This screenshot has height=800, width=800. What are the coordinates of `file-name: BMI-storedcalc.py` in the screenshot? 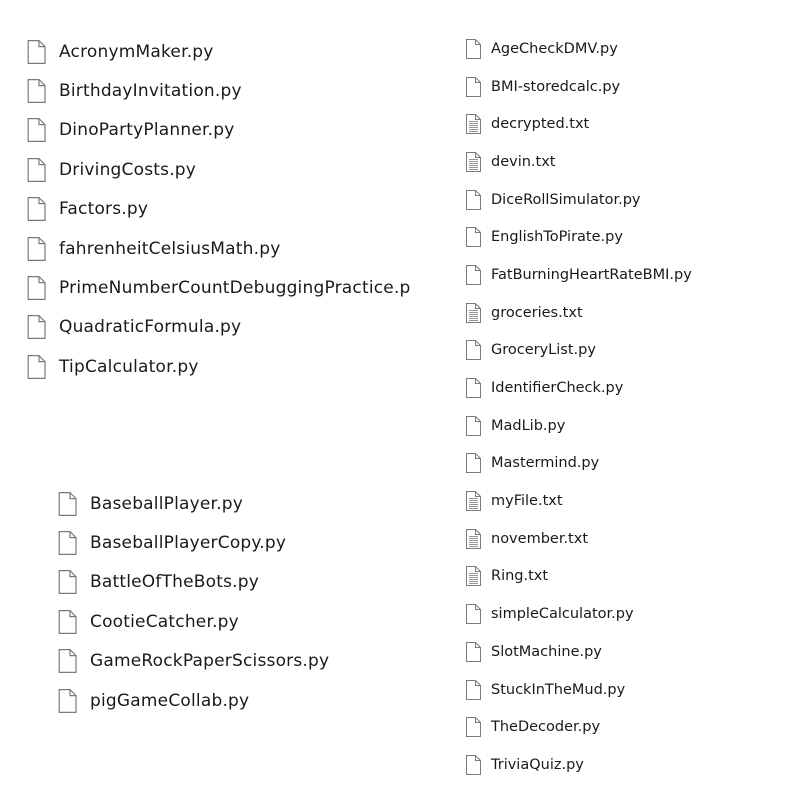 It's located at (556, 86).